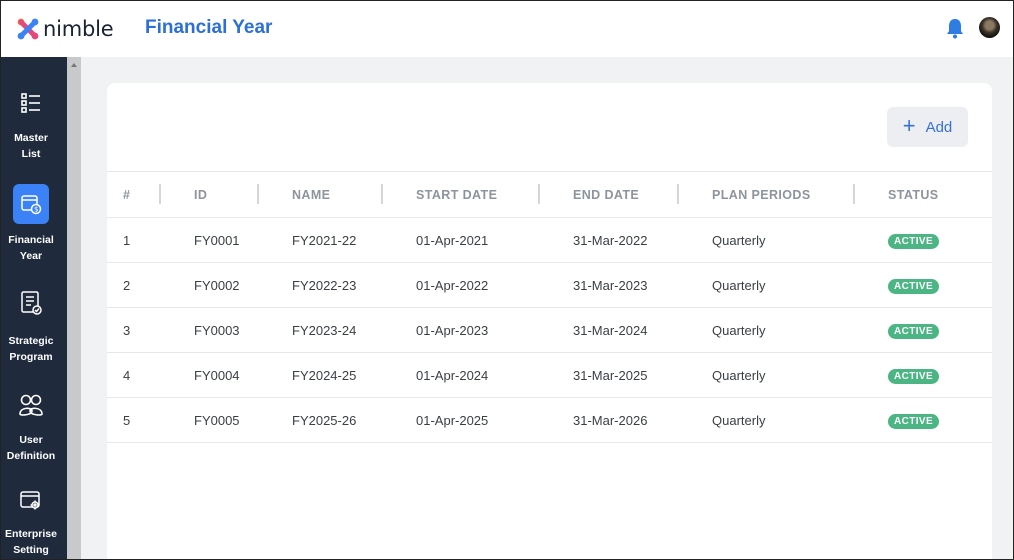  I want to click on row-start-date: 01-Apr-2021, so click(461, 240).